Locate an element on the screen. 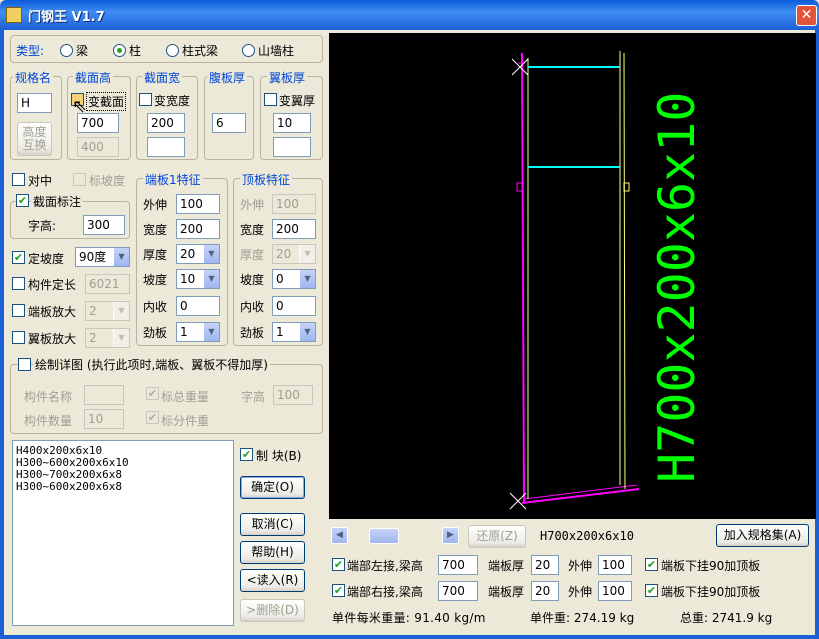 The width and height of the screenshot is (819, 639). left-ext-label: 外伸 is located at coordinates (580, 566).